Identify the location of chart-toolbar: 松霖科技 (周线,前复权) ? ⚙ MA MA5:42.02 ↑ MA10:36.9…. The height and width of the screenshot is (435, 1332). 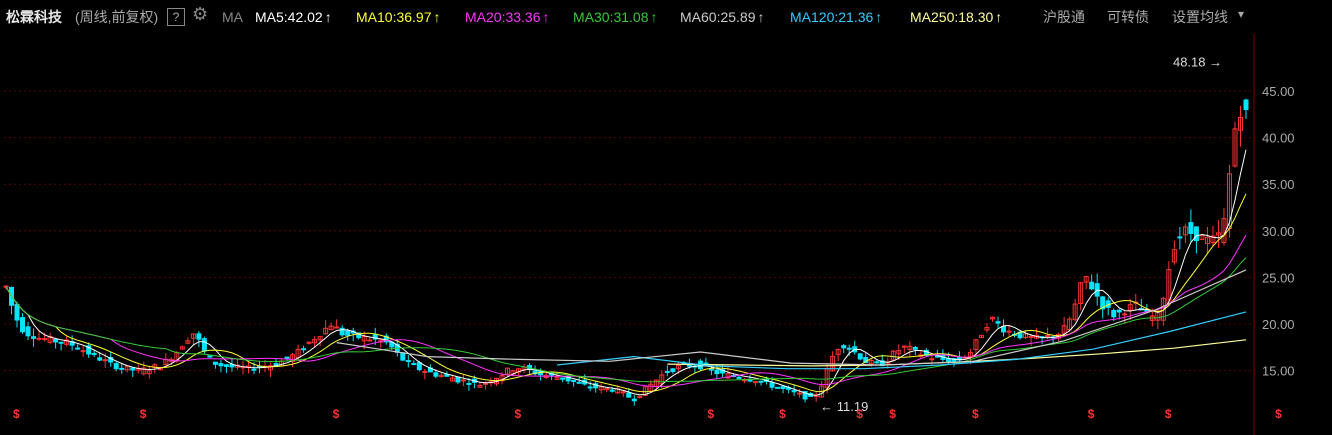
(666, 17).